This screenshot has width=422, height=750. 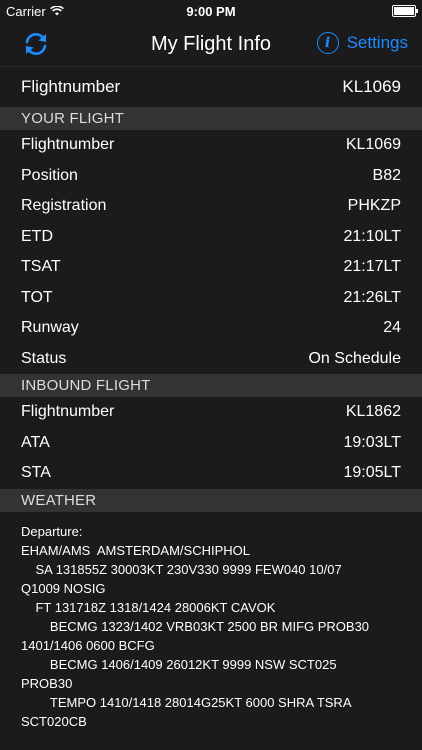 I want to click on row-value: 21:10LT, so click(x=372, y=236).